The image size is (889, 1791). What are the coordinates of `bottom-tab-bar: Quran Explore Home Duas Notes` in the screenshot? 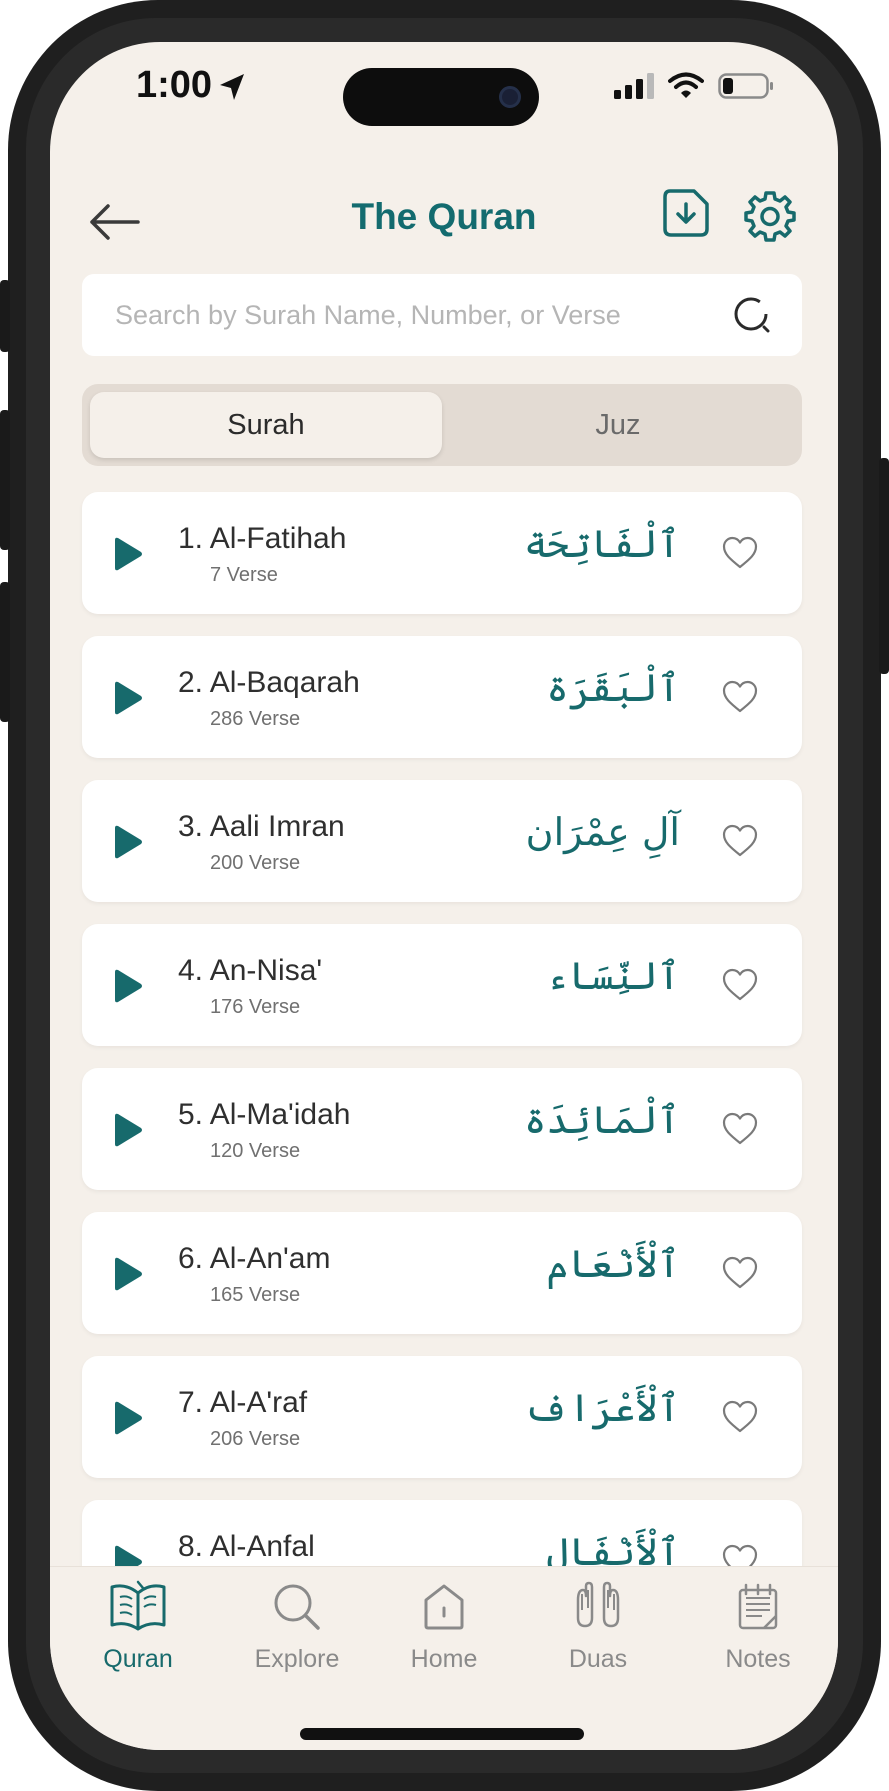 It's located at (444, 1658).